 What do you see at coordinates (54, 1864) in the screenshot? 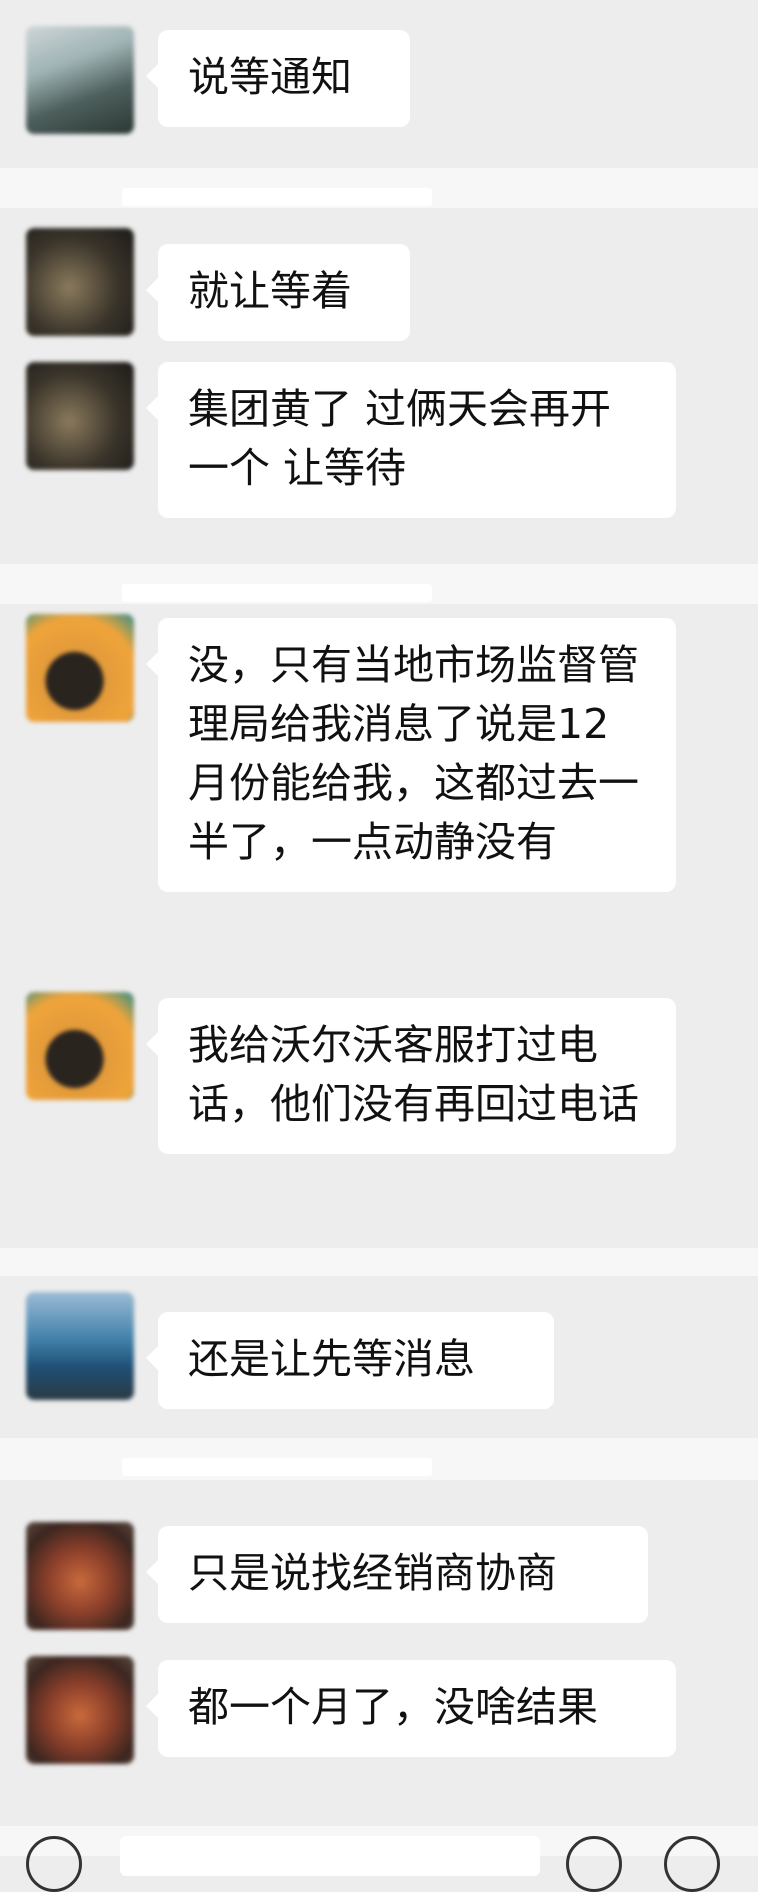
I see `voice-icon` at bounding box center [54, 1864].